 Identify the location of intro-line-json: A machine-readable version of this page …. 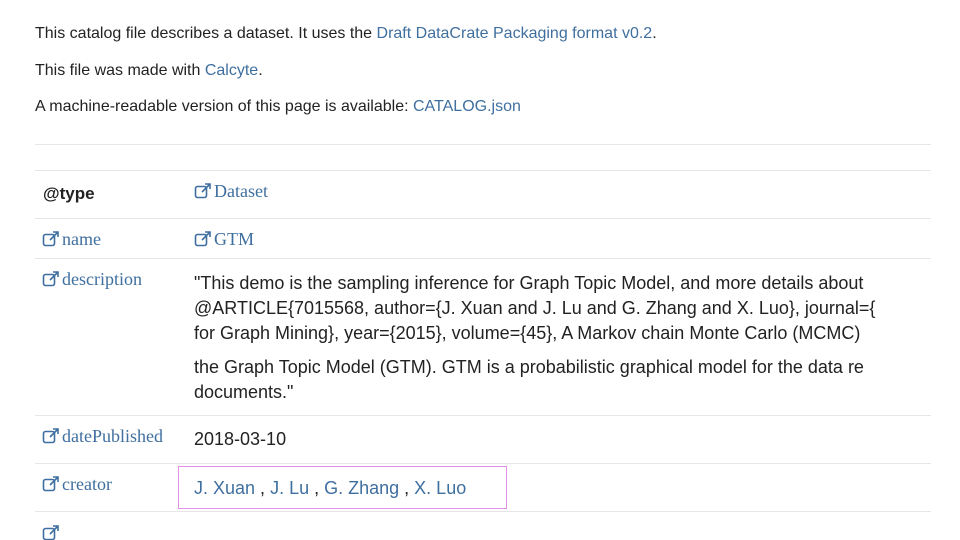
(278, 107).